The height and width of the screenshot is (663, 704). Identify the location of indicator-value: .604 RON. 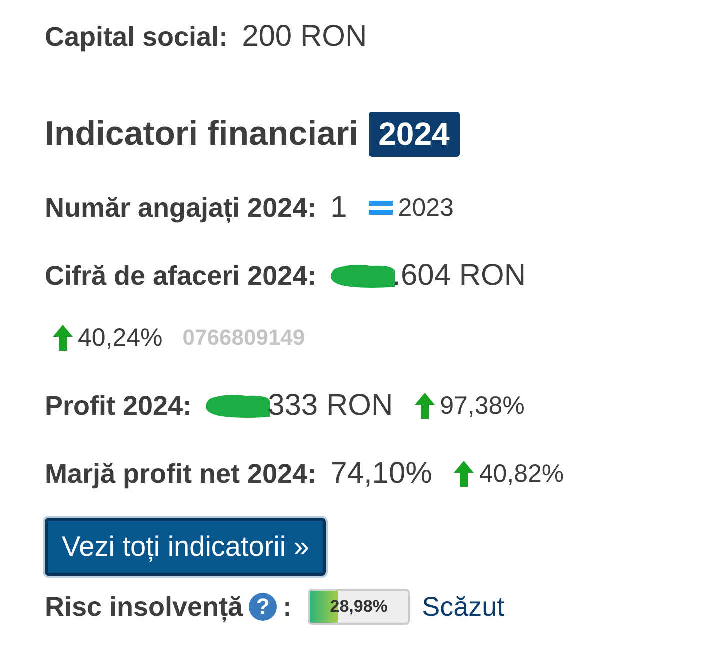
(459, 276).